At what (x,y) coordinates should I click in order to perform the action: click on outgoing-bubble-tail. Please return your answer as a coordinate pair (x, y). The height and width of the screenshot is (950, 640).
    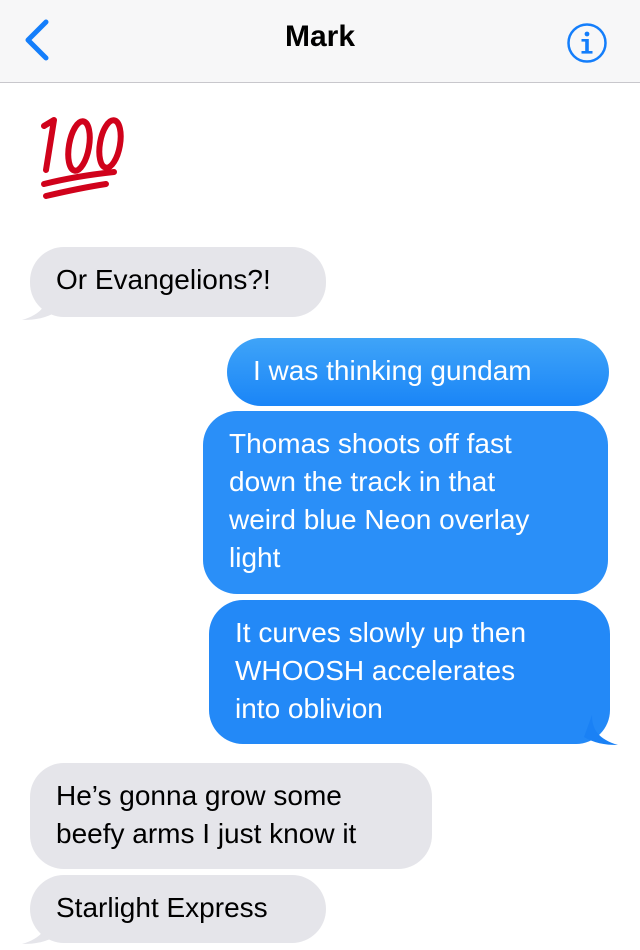
    Looking at the image, I should click on (601, 730).